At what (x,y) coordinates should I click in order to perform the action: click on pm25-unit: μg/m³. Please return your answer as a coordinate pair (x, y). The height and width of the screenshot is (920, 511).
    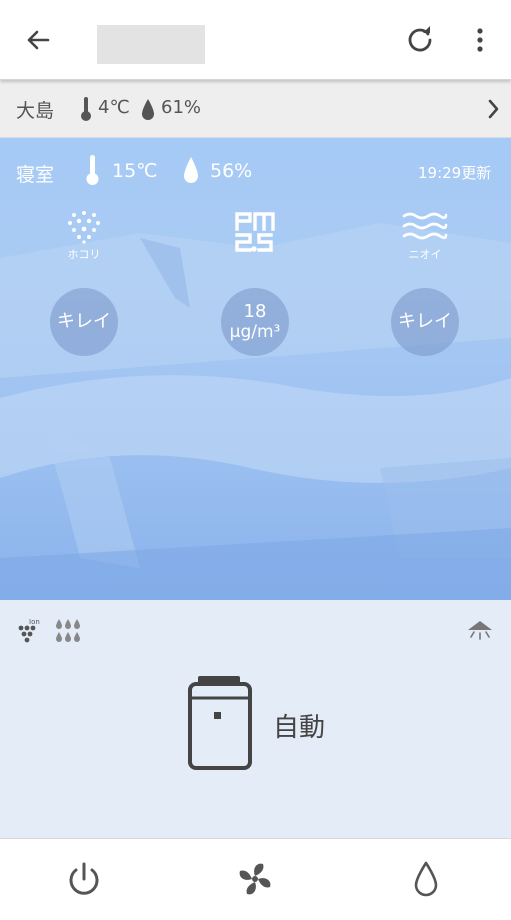
    Looking at the image, I should click on (255, 332).